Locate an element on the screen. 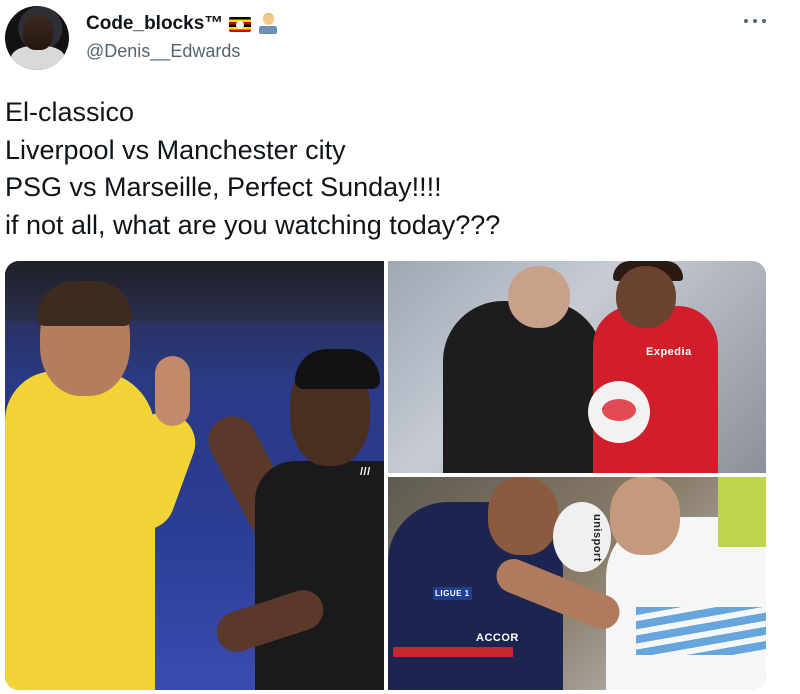  accor-sponsor-mark: ACCOR is located at coordinates (497, 638).